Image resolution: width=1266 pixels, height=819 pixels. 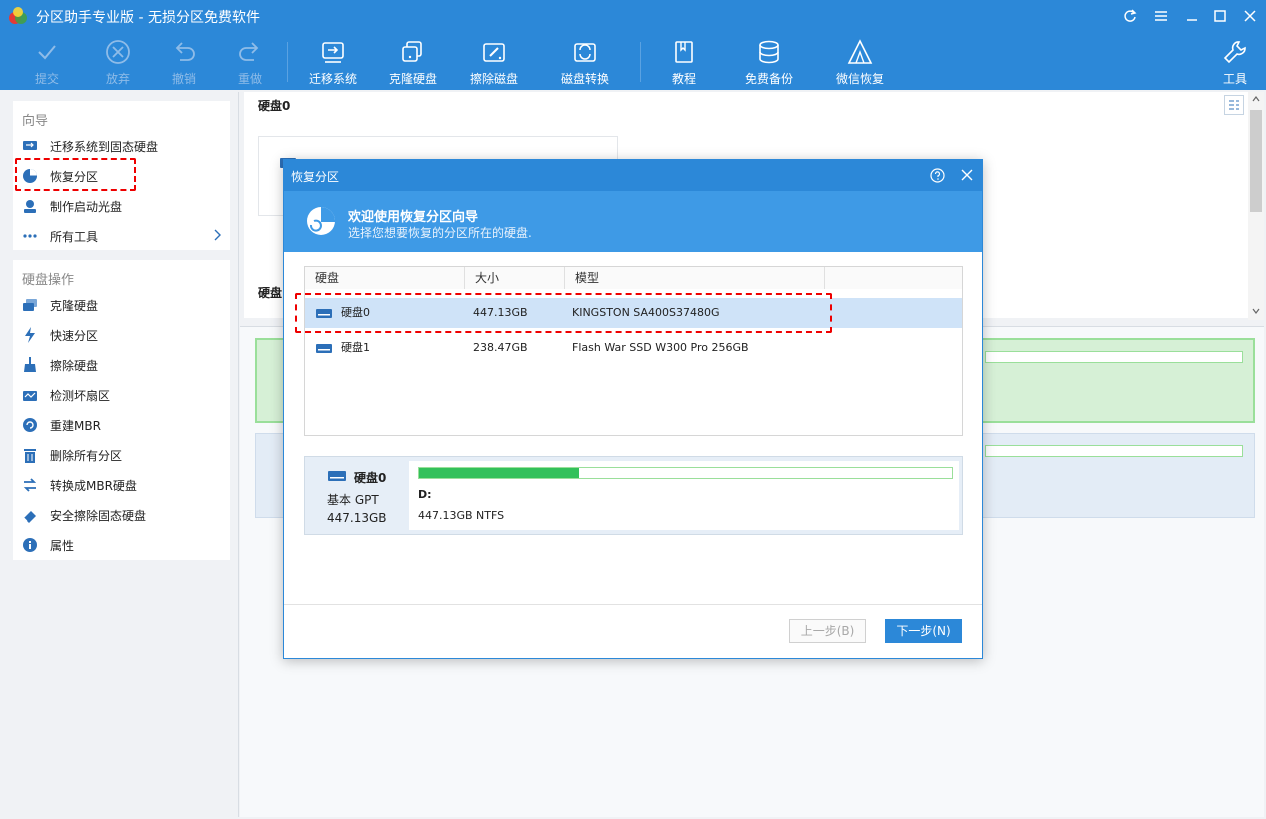 What do you see at coordinates (321, 221) in the screenshot?
I see `recover-pie-icon` at bounding box center [321, 221].